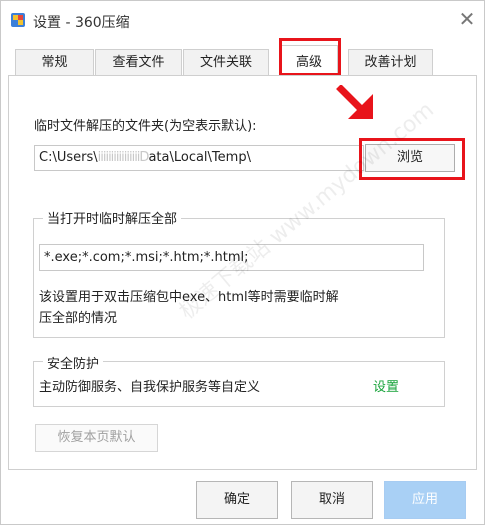 Image resolution: width=485 pixels, height=525 pixels. Describe the element at coordinates (332, 500) in the screenshot. I see `cancel-button: 取消` at that location.